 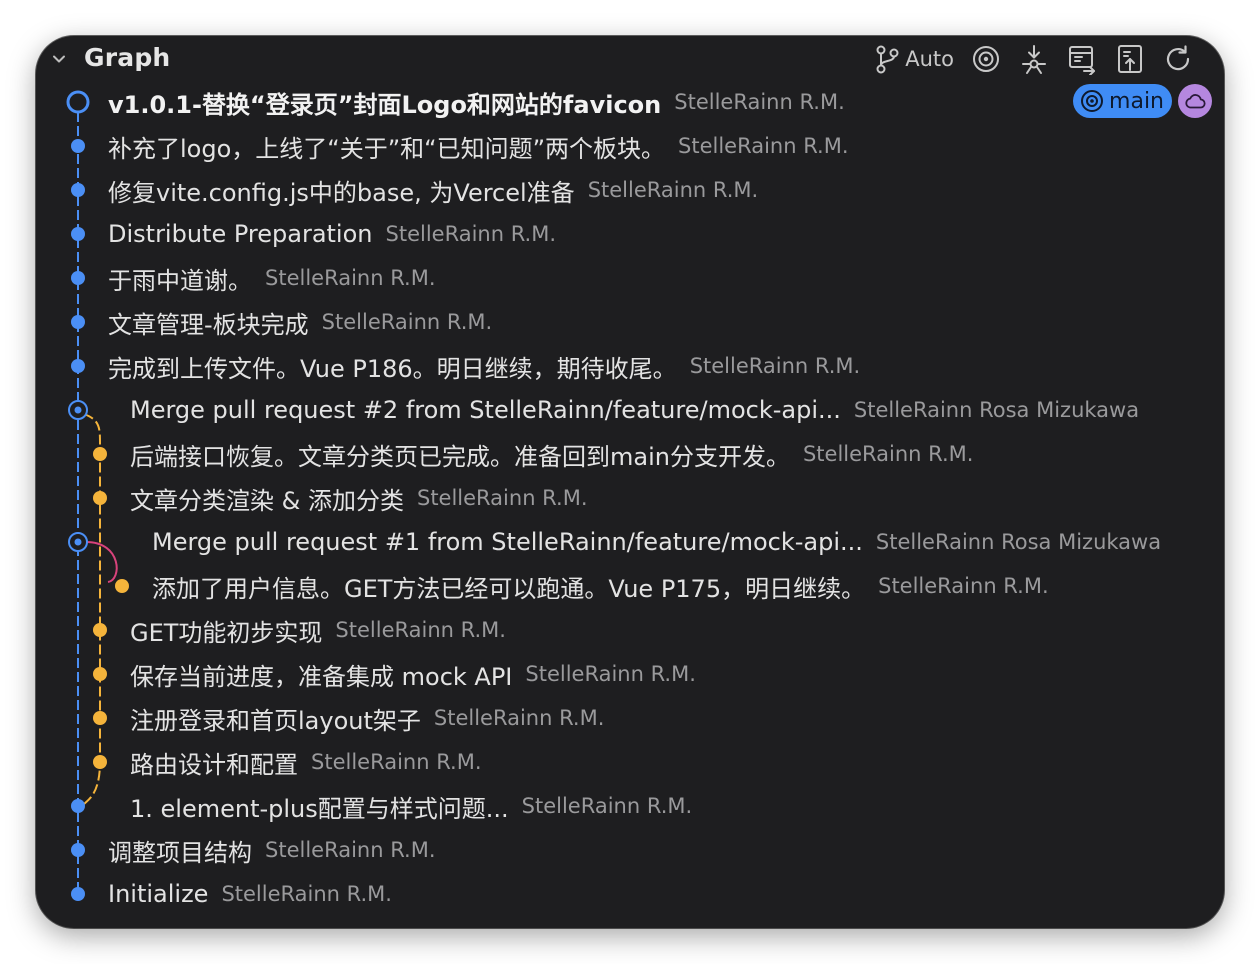 What do you see at coordinates (78, 102) in the screenshot?
I see `head-commit-node` at bounding box center [78, 102].